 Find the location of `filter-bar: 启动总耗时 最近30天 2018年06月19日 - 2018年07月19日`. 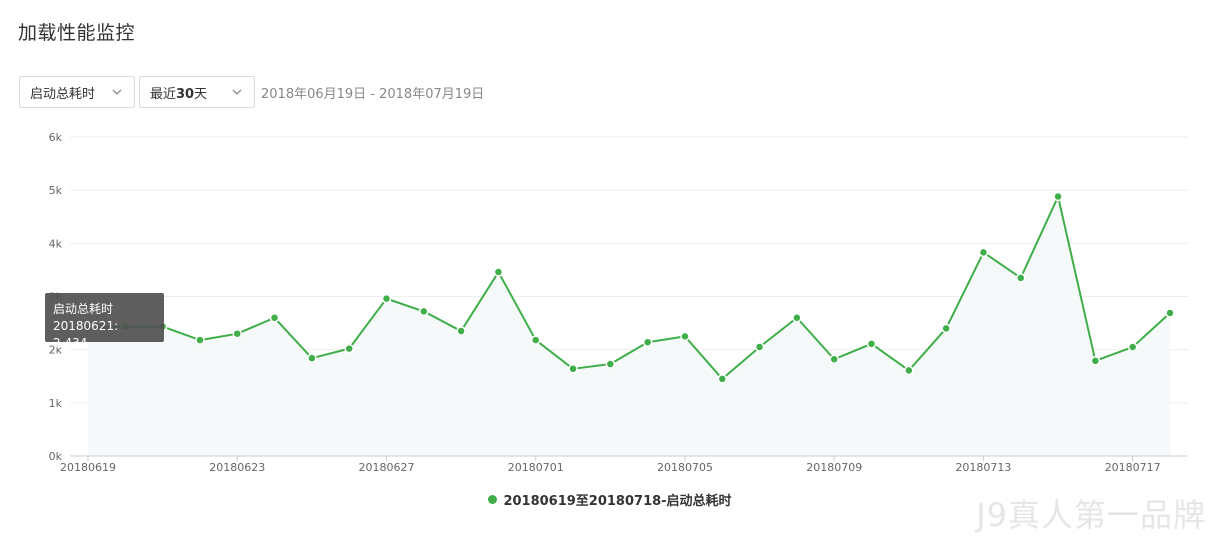

filter-bar: 启动总耗时 最近30天 2018年06月19日 - 2018年07月19日 is located at coordinates (251, 92).